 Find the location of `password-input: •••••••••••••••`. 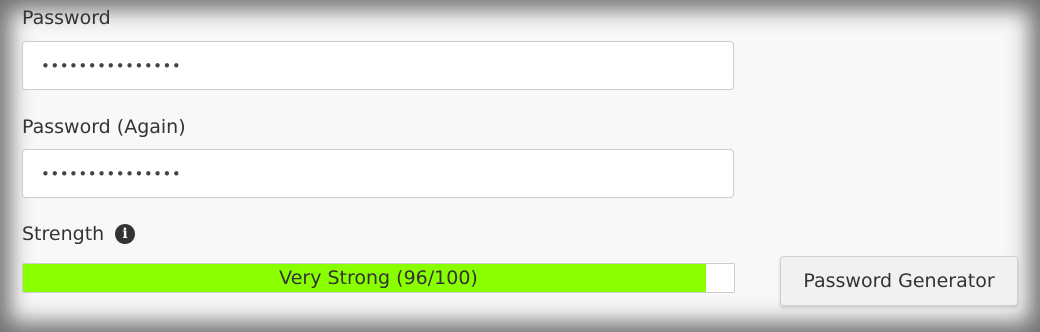

password-input: ••••••••••••••• is located at coordinates (378, 65).